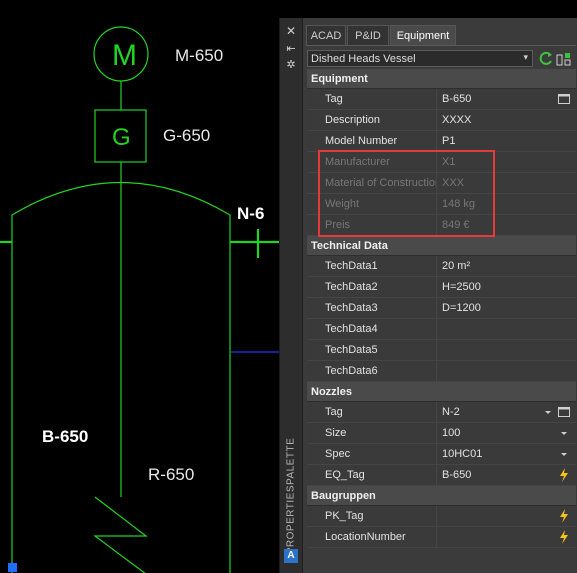 Image resolution: width=577 pixels, height=573 pixels. I want to click on property-value: XXXX, so click(507, 120).